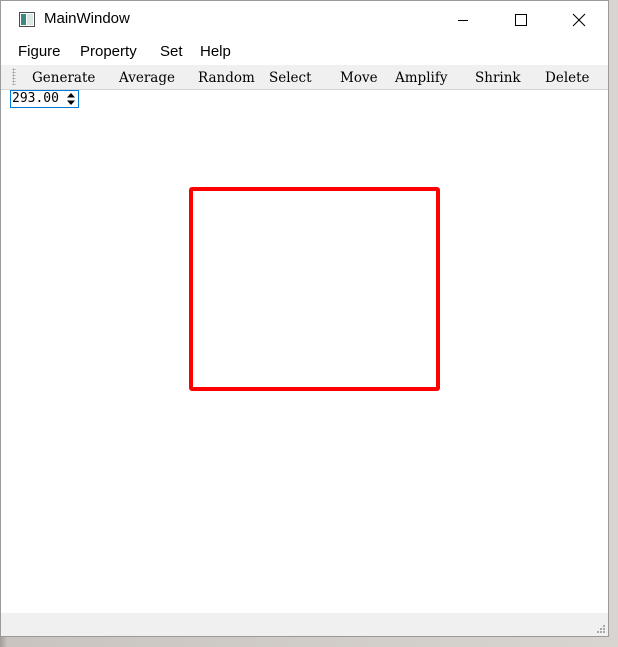 The height and width of the screenshot is (647, 618). What do you see at coordinates (108, 51) in the screenshot?
I see `menu-property: Property` at bounding box center [108, 51].